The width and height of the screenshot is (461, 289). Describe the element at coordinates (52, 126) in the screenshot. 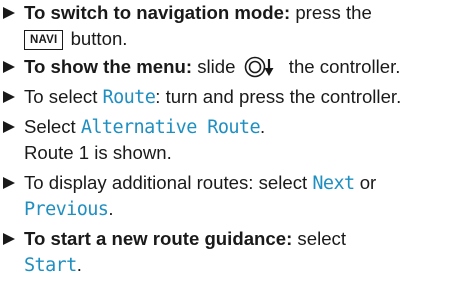

I see `step-plain-text: Select` at that location.